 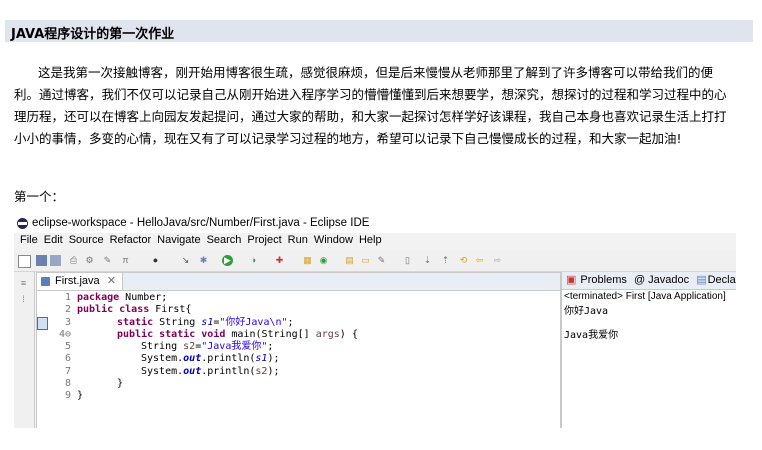 What do you see at coordinates (143, 297) in the screenshot?
I see `code-token: Number;` at bounding box center [143, 297].